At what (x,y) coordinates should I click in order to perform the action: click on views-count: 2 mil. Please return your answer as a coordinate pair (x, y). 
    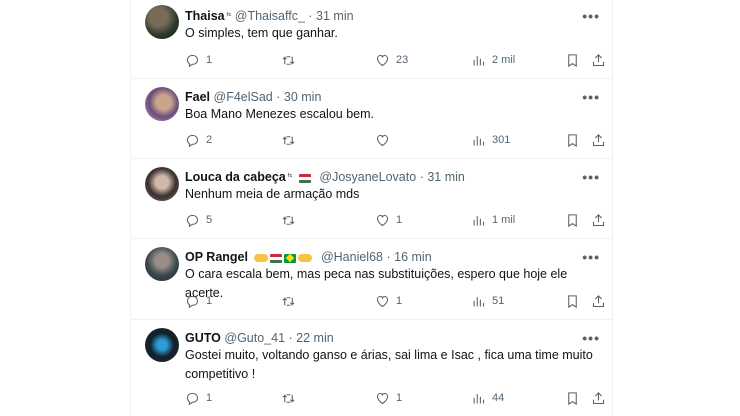
    Looking at the image, I should click on (504, 60).